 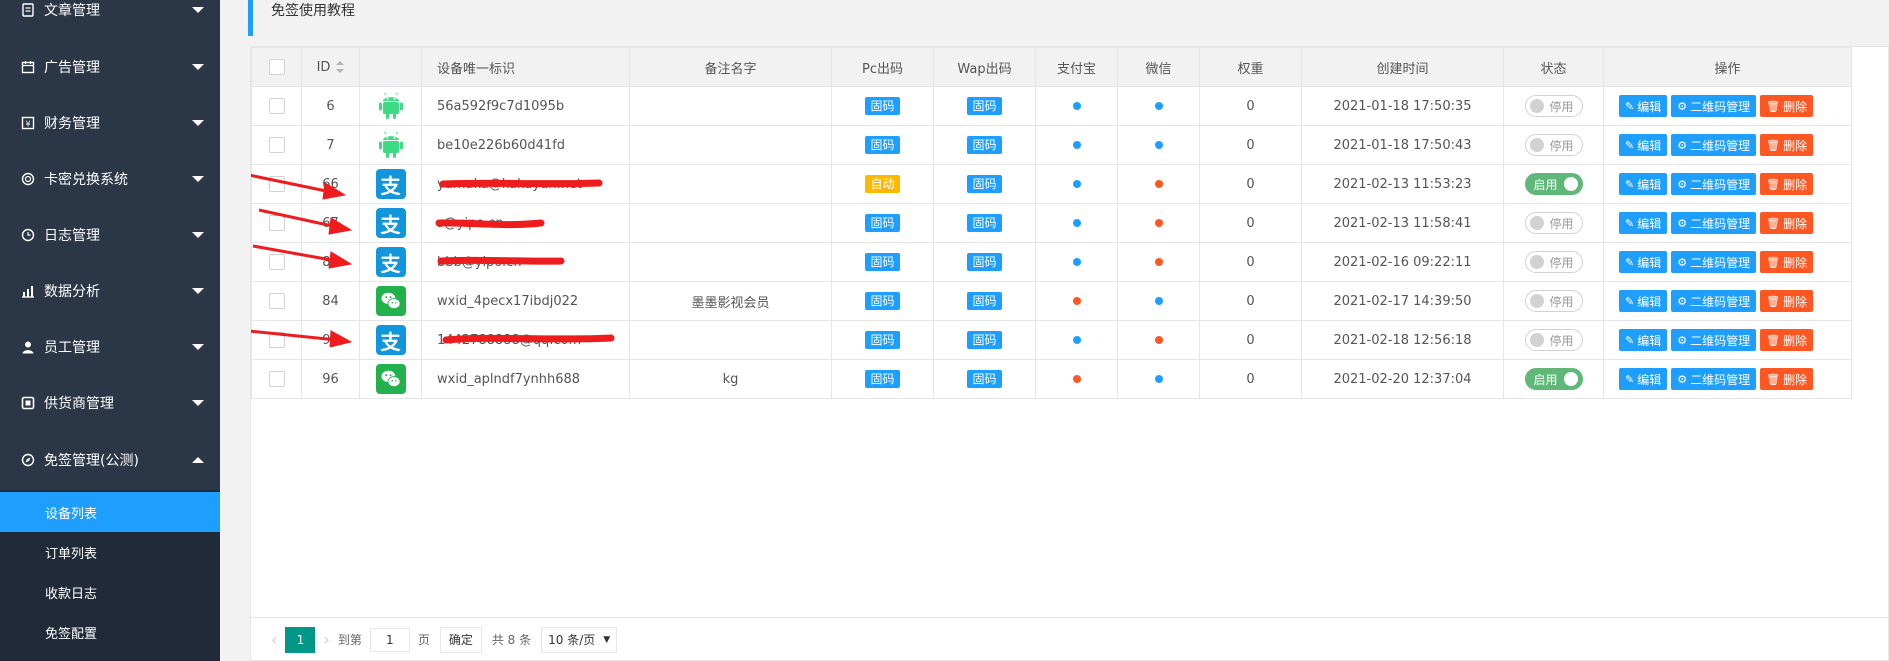 I want to click on next-page-icon: ›, so click(x=326, y=639).